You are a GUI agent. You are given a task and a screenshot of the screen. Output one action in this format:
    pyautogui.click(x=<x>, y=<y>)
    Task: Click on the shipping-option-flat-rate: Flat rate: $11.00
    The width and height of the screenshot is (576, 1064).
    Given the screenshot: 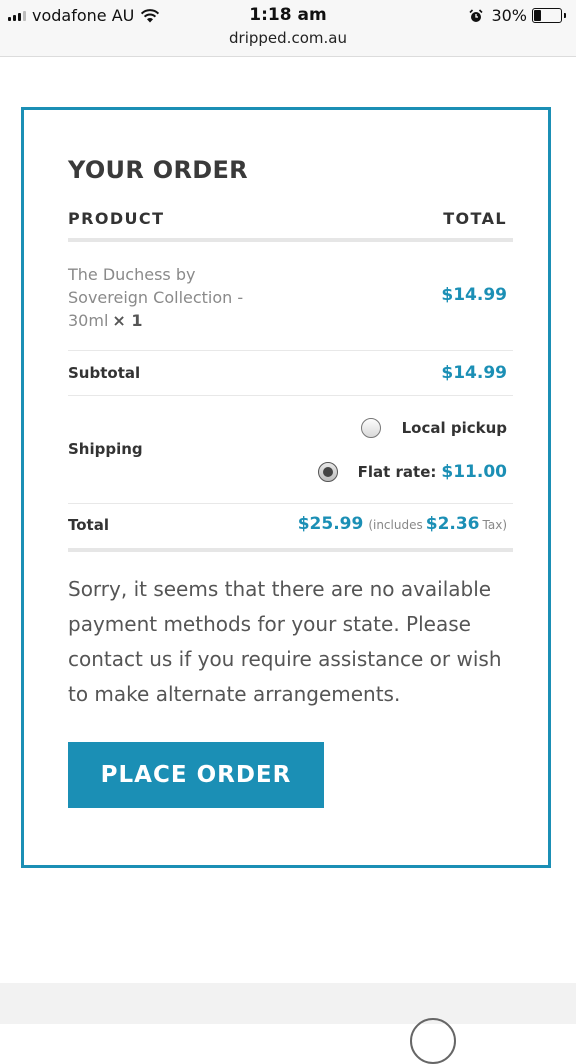 What is the action you would take?
    pyautogui.click(x=412, y=472)
    